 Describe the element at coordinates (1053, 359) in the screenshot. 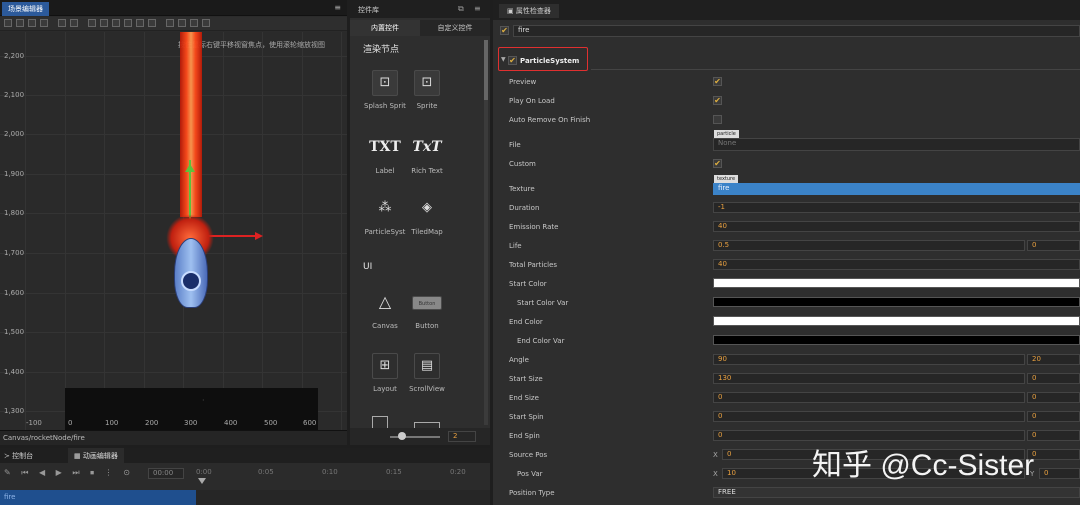

I see `angle-var-input: 20` at that location.